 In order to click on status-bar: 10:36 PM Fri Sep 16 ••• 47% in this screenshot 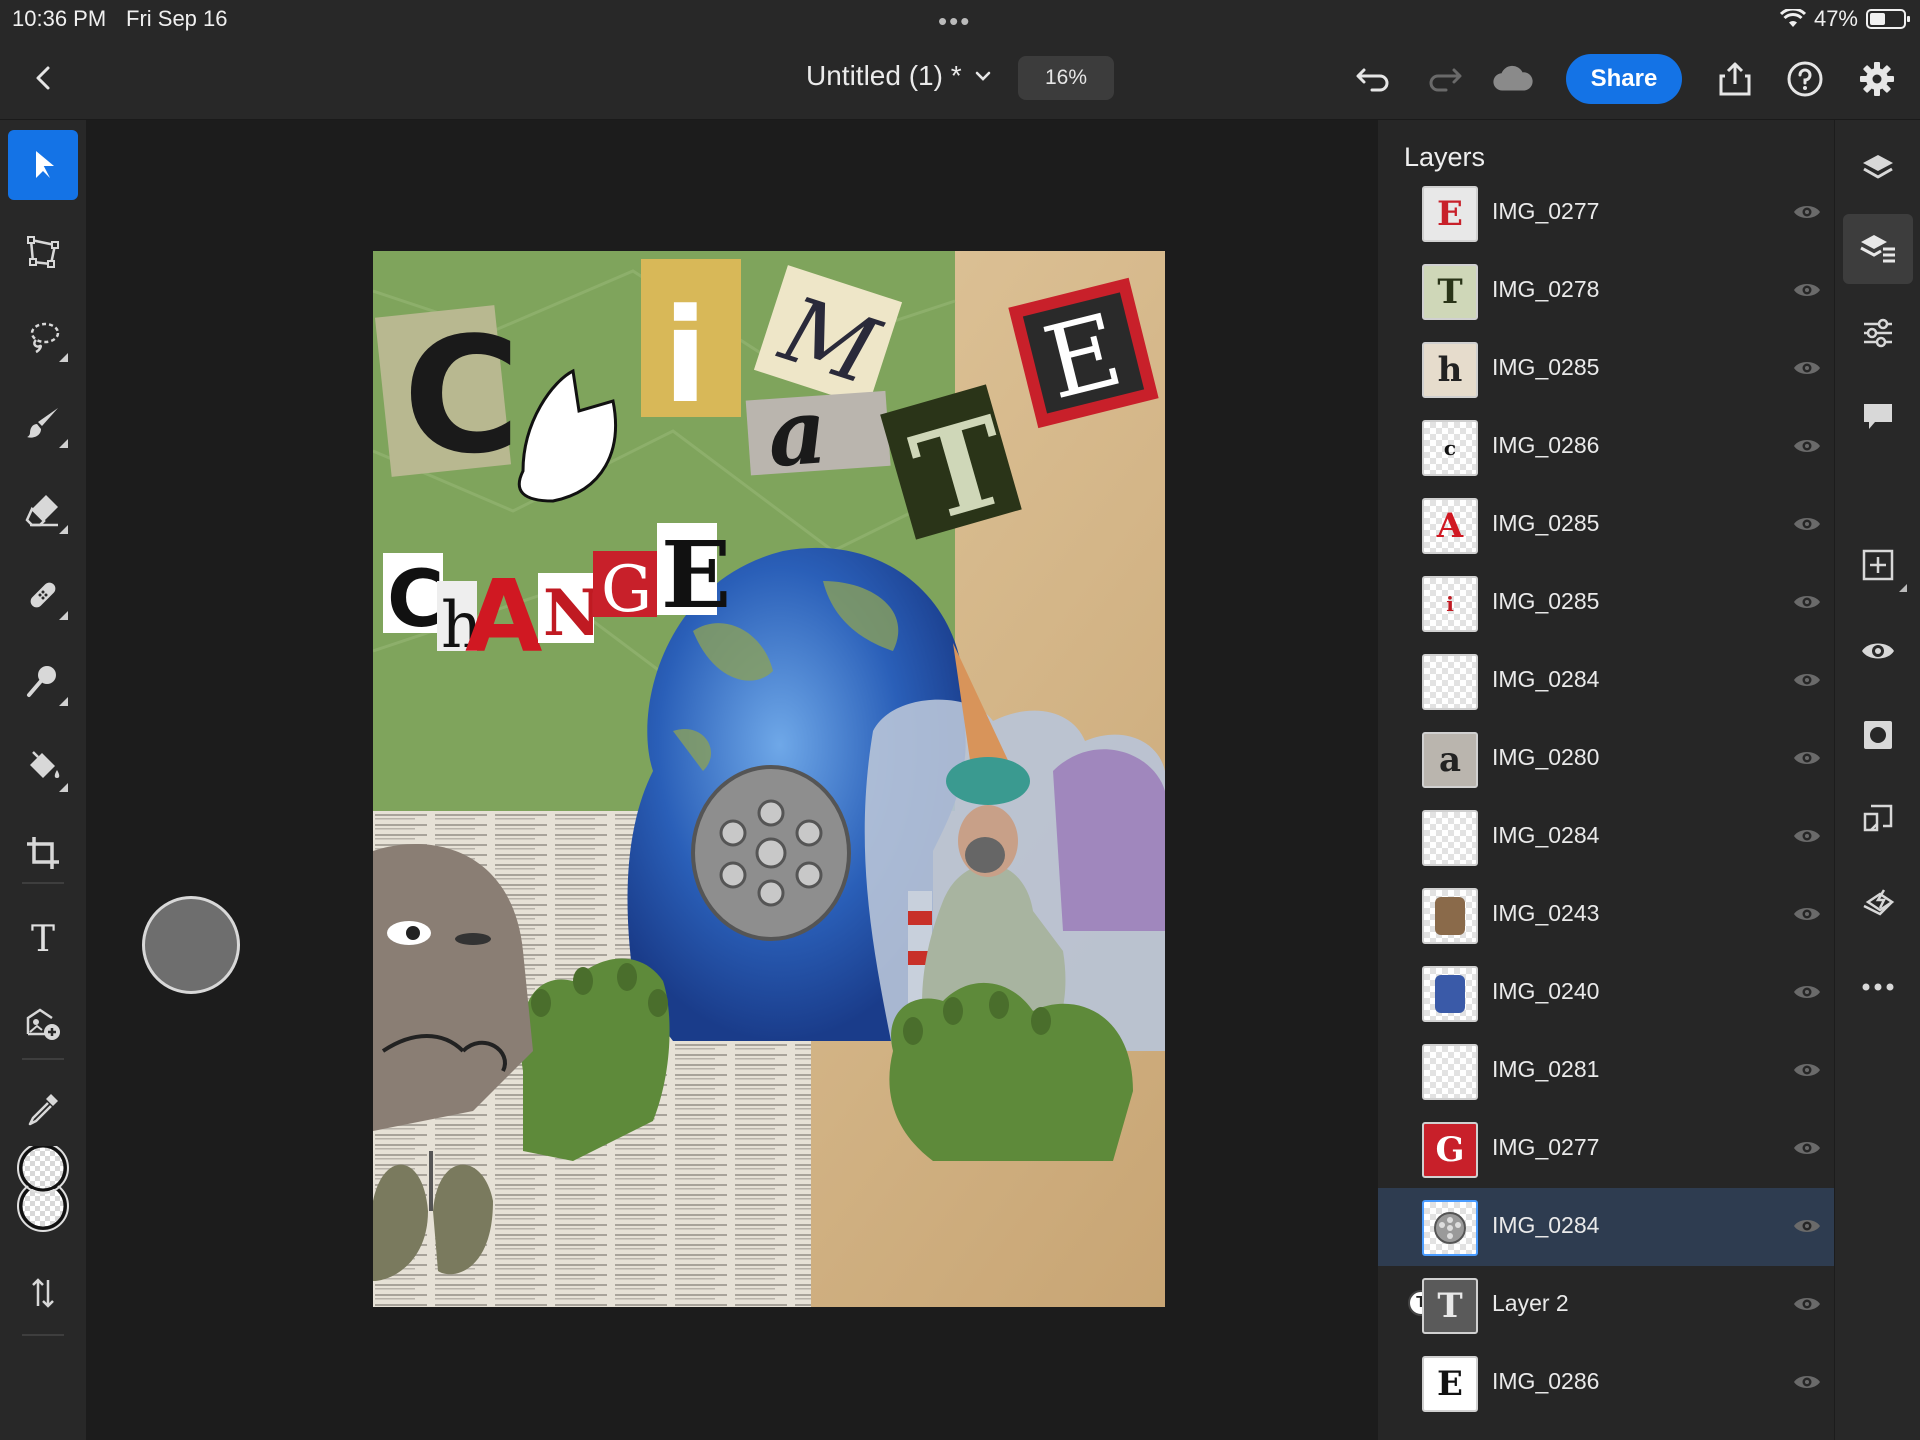, I will do `click(960, 19)`.